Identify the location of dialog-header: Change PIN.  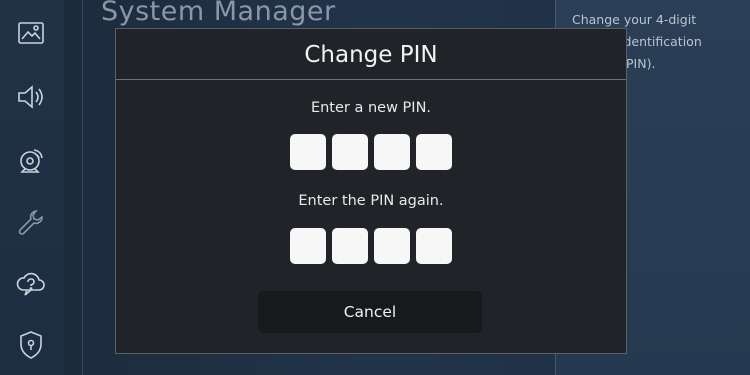
(371, 54).